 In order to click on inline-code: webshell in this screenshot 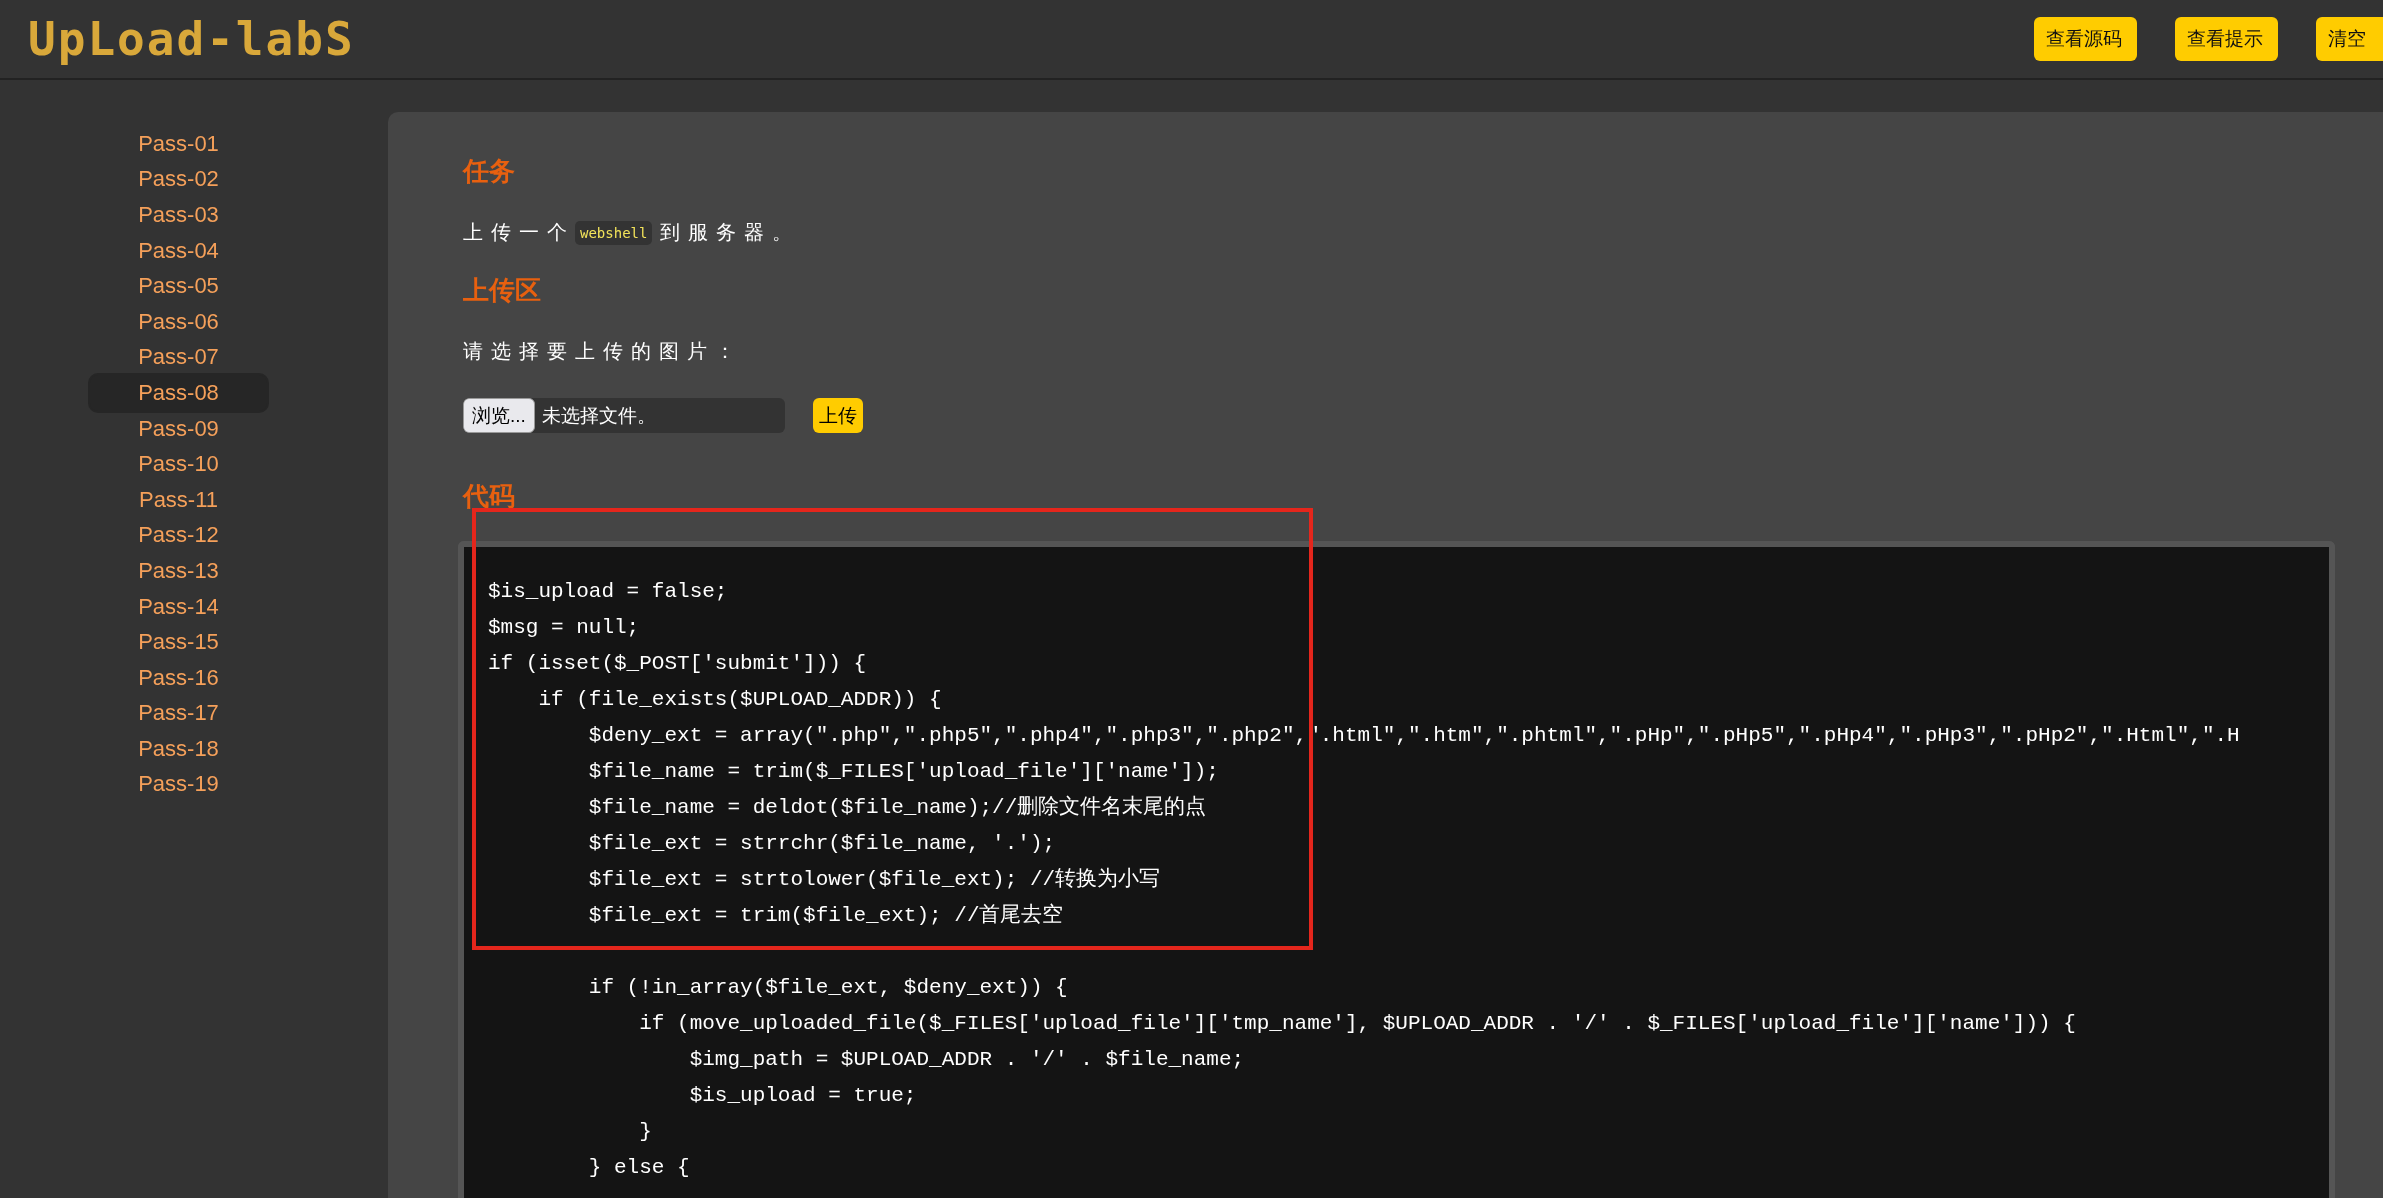, I will do `click(614, 232)`.